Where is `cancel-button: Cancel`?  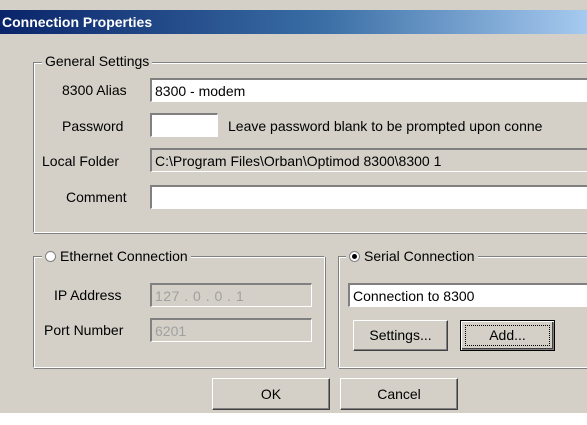 cancel-button: Cancel is located at coordinates (399, 394).